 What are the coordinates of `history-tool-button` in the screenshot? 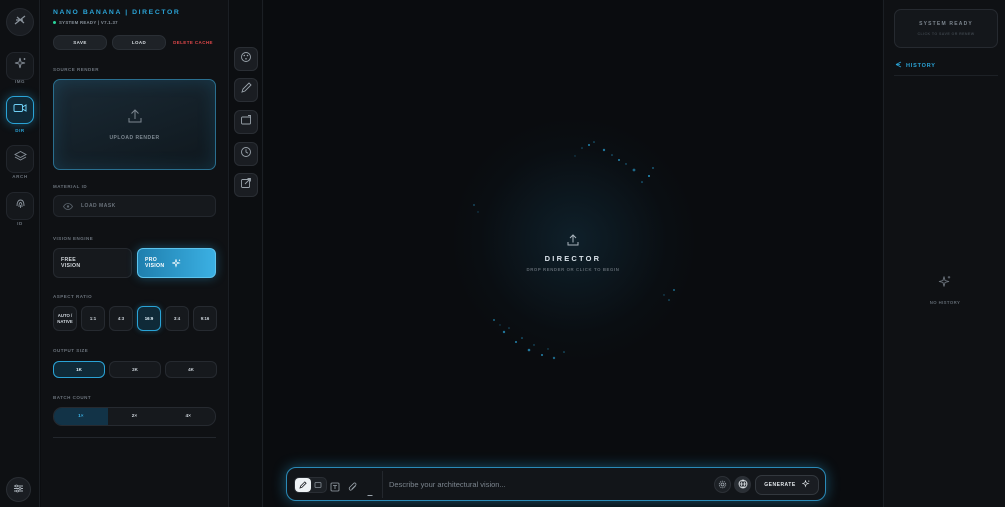 It's located at (246, 154).